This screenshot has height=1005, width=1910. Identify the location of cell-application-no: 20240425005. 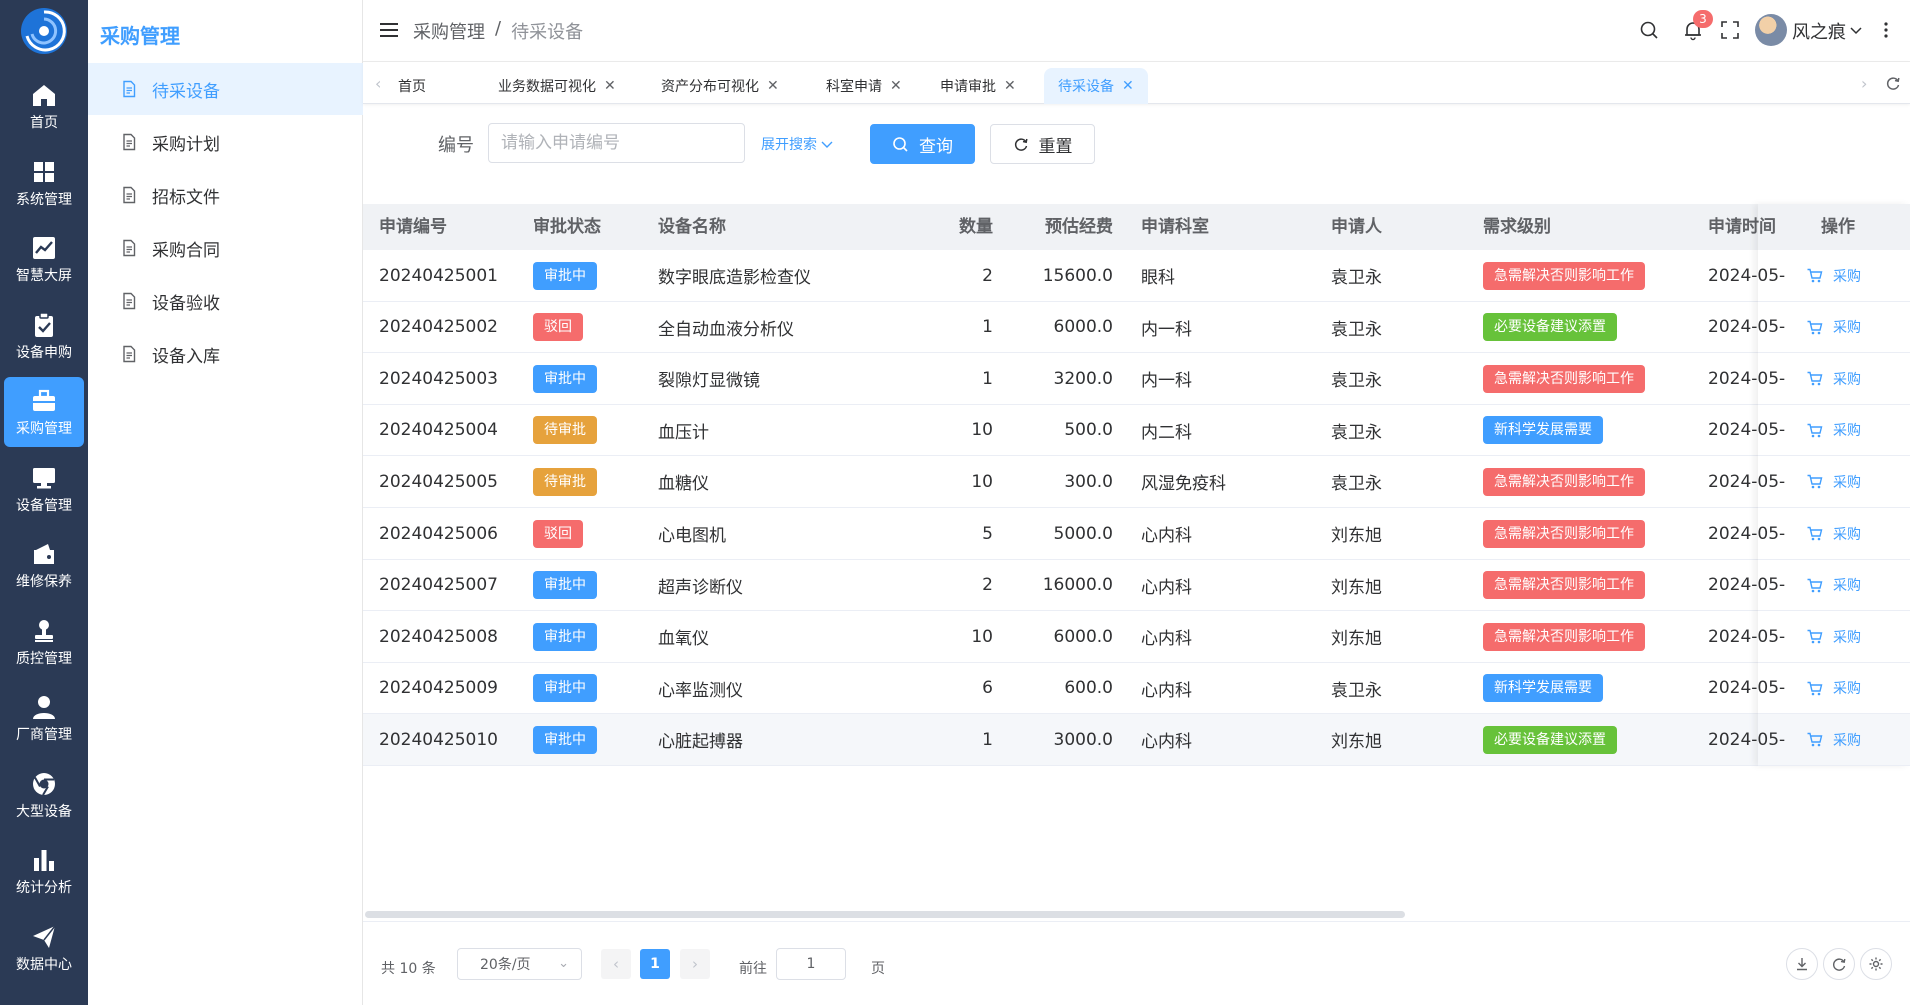
(438, 481).